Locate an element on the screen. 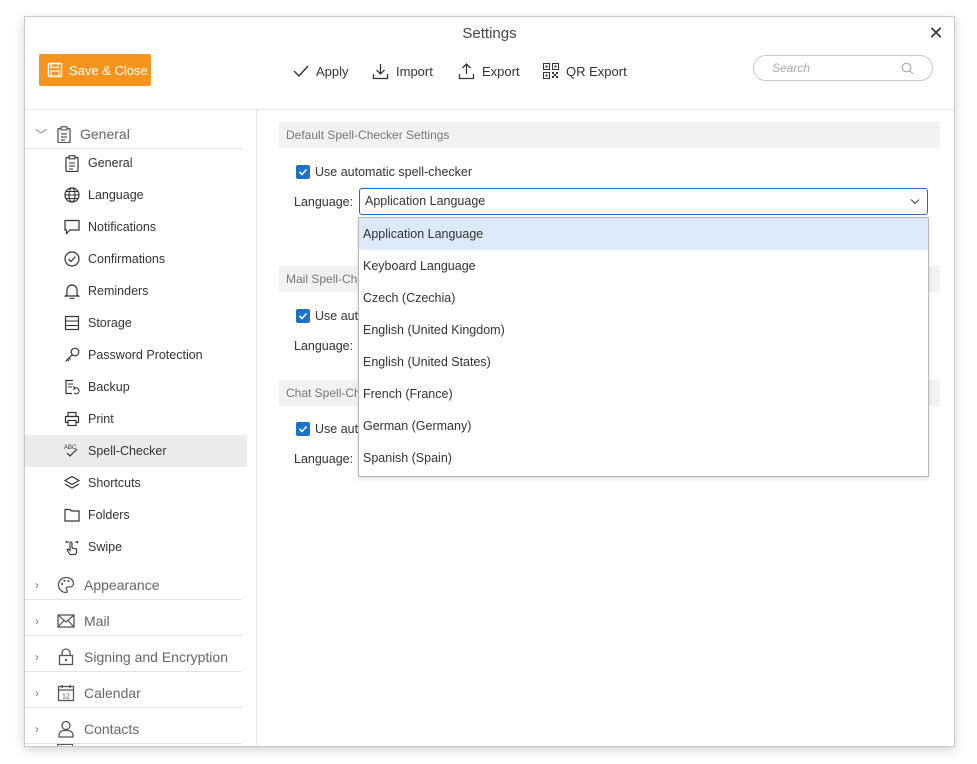 Image resolution: width=977 pixels, height=764 pixels. search-icon is located at coordinates (907, 68).